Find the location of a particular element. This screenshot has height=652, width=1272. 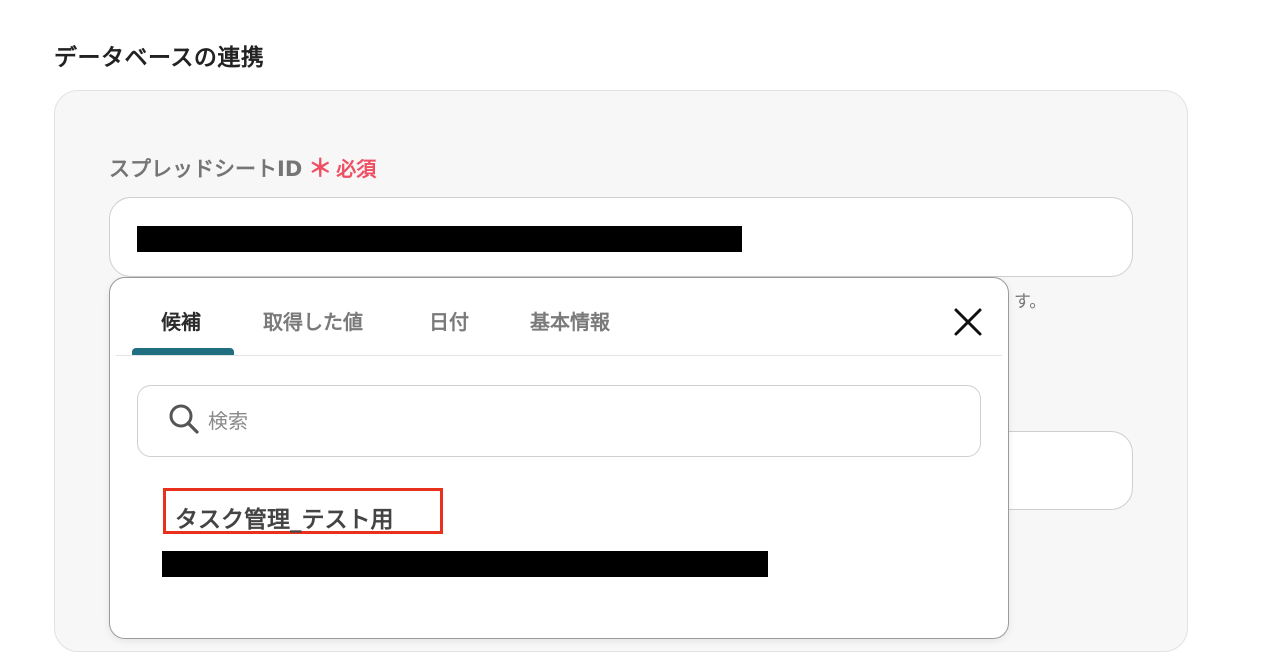

tab-retrieved-values: 取得した値 is located at coordinates (313, 320).